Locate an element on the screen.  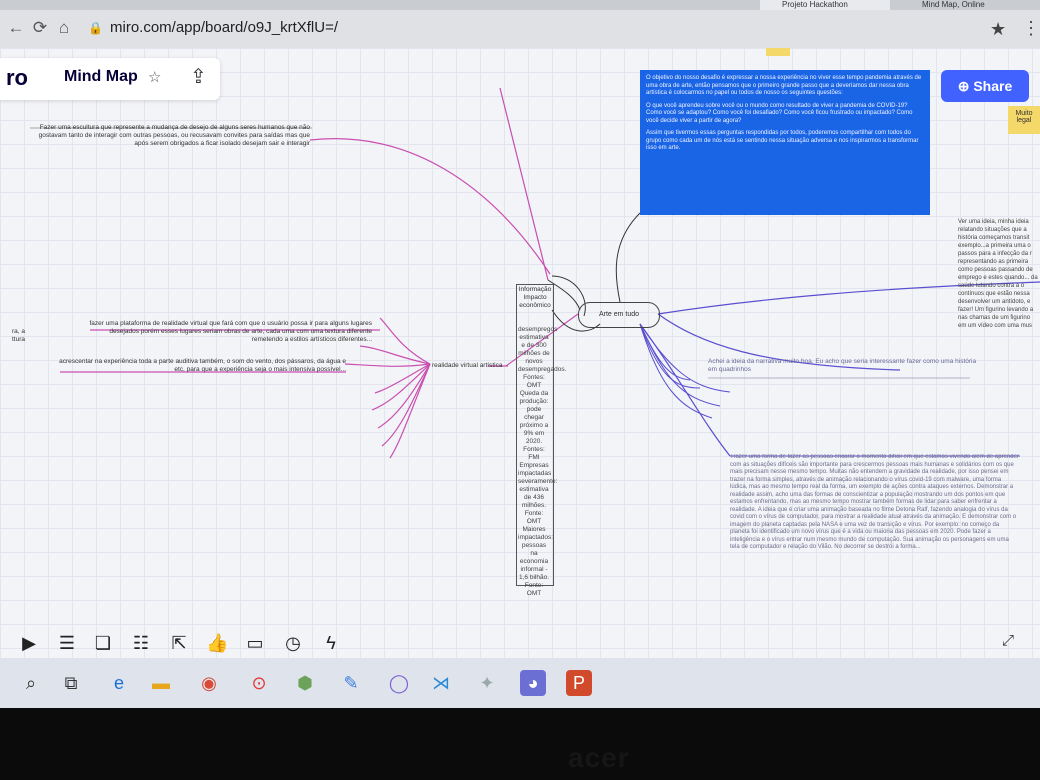
home-icon: ⌂ is located at coordinates (64, 28).